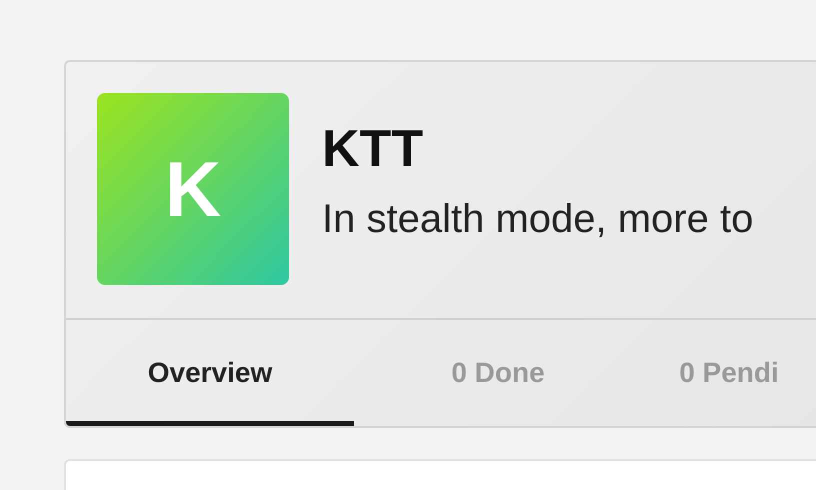 Image resolution: width=816 pixels, height=490 pixels. Describe the element at coordinates (498, 373) in the screenshot. I see `tab: 0 Done` at that location.